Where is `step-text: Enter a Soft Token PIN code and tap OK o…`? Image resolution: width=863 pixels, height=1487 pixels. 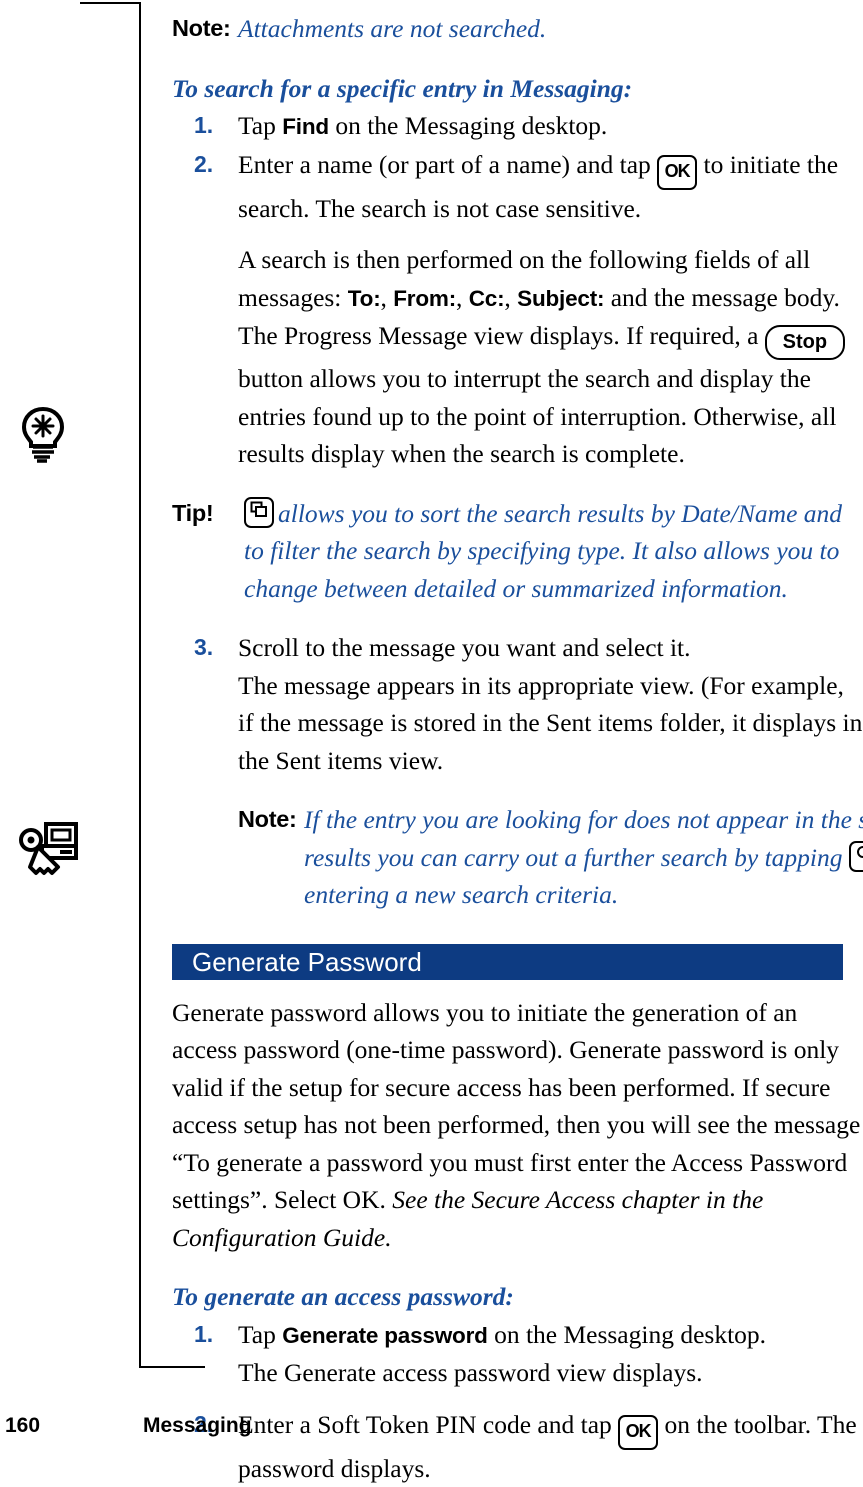
step-text: Enter a Soft Token PIN code and tap OK o… is located at coordinates (550, 1446).